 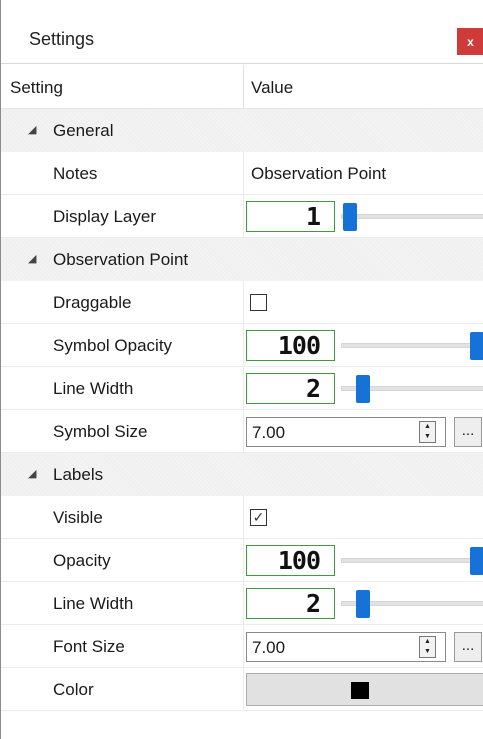 What do you see at coordinates (242, 259) in the screenshot?
I see `category-observation-point: ◢ Observation Point` at bounding box center [242, 259].